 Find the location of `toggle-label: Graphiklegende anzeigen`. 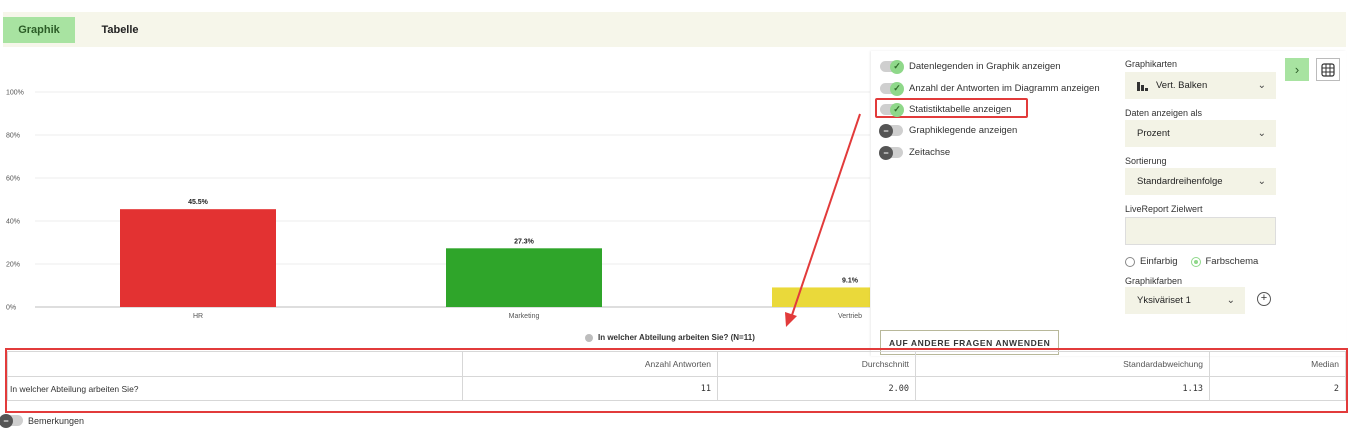

toggle-label: Graphiklegende anzeigen is located at coordinates (963, 130).